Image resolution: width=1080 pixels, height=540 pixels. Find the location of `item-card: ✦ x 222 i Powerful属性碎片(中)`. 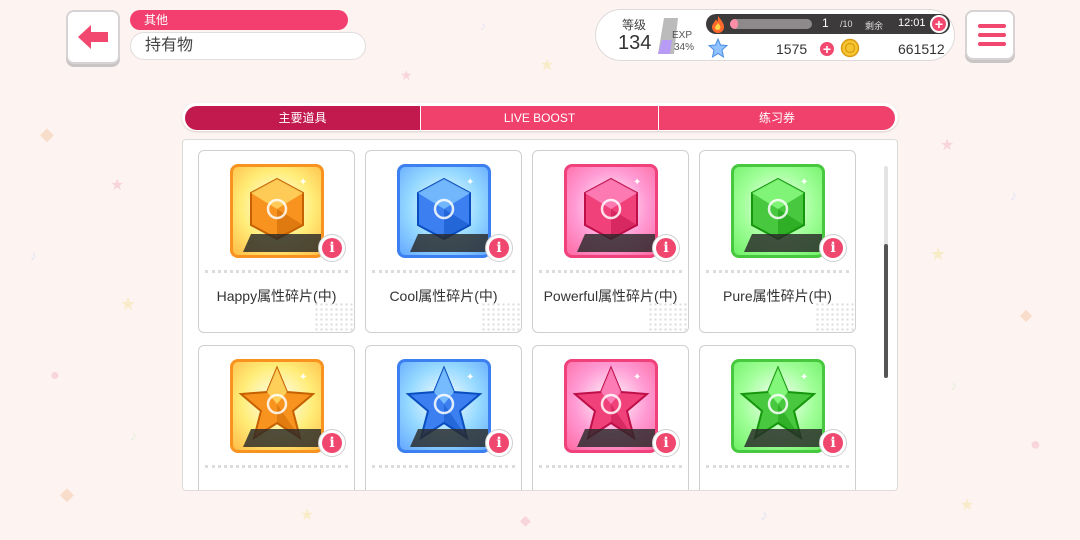

item-card: ✦ x 222 i Powerful属性碎片(中) is located at coordinates (610, 241).